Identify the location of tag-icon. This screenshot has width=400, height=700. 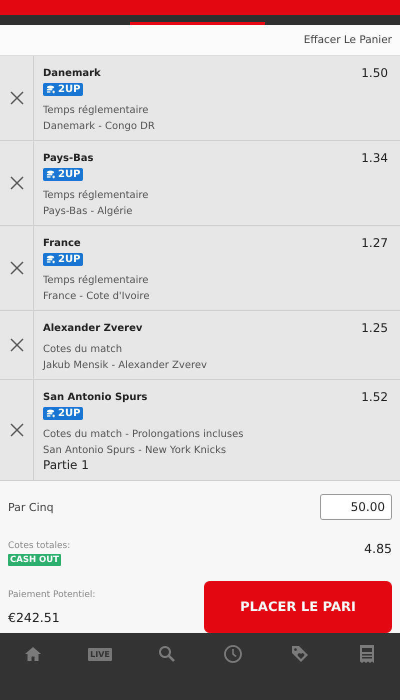
(300, 654).